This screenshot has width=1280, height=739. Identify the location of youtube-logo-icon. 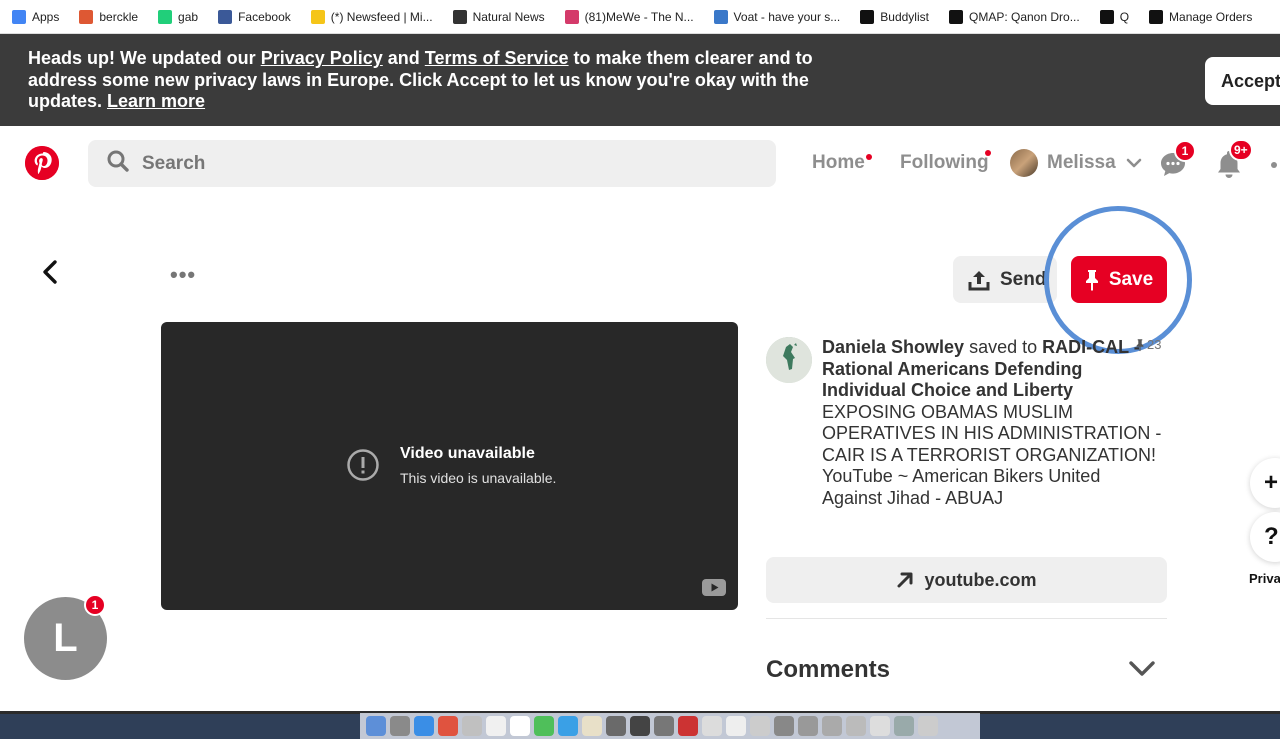
(714, 587).